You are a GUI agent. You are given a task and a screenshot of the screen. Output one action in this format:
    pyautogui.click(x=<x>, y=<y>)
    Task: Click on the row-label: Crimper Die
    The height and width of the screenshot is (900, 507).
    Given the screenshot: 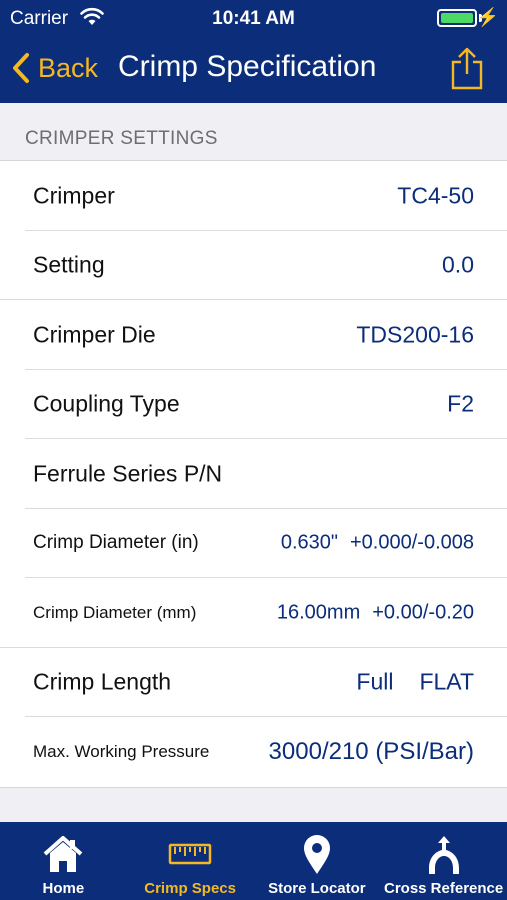 What is the action you would take?
    pyautogui.click(x=94, y=334)
    